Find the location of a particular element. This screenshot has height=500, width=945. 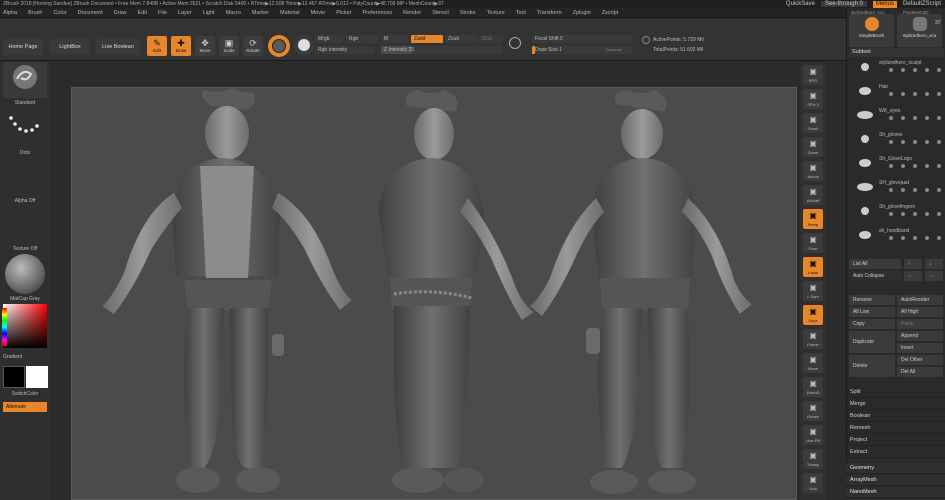

focal-shift-slider: Focal Shift 0 is located at coordinates (582, 39).